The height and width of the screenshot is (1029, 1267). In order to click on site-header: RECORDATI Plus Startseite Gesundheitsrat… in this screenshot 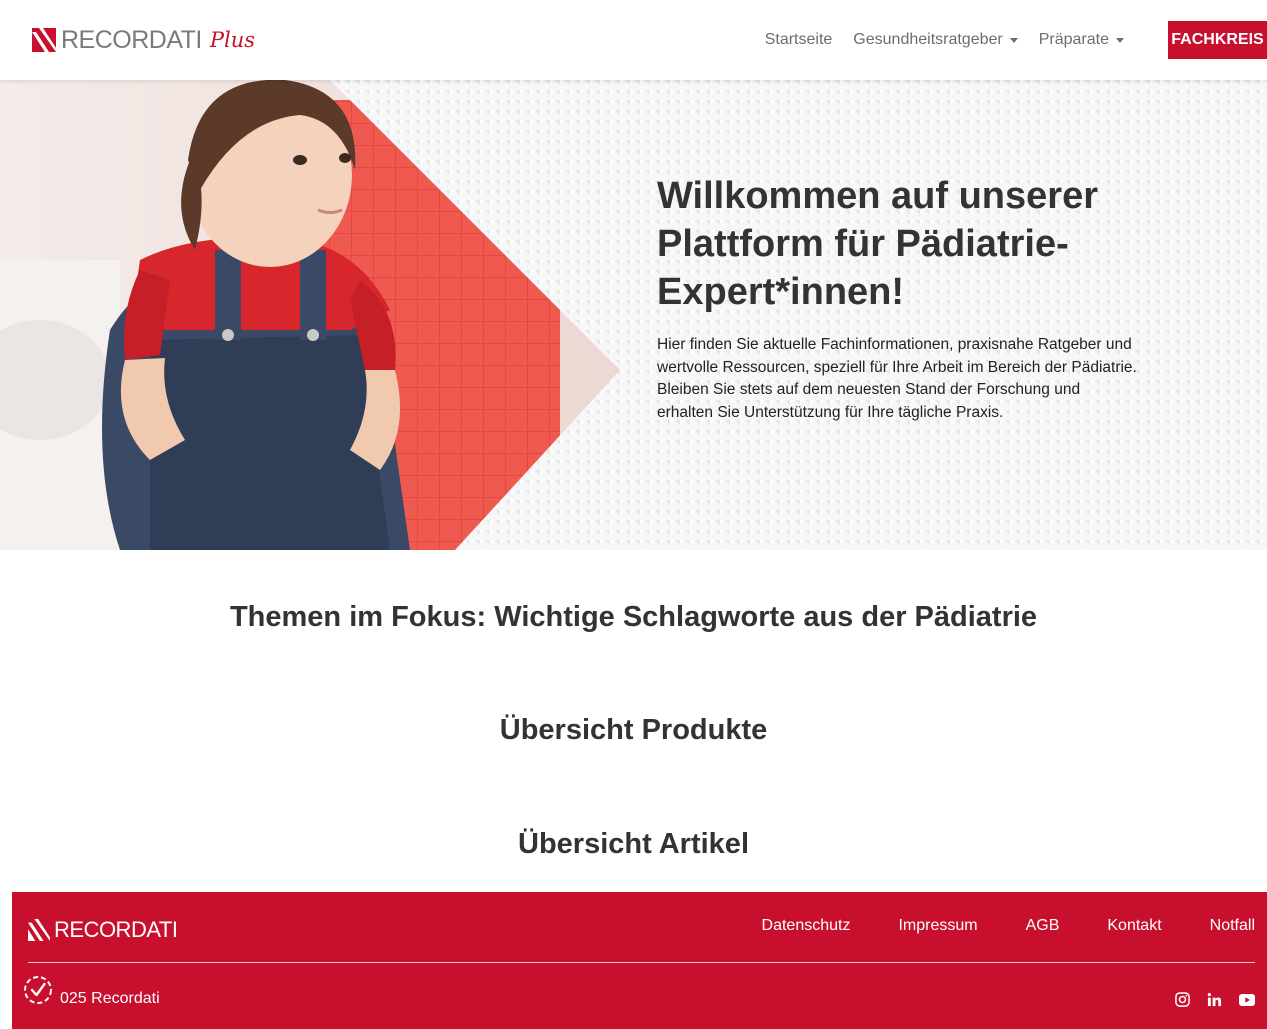, I will do `click(633, 40)`.